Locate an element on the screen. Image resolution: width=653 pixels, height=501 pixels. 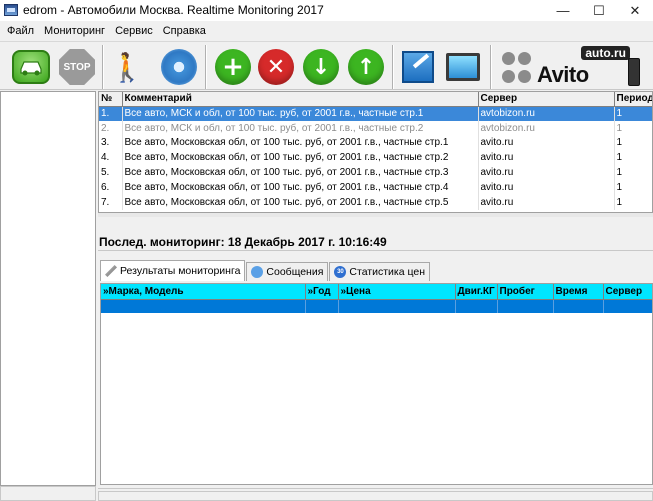
menu-bar: Файл Мониторинг Сервис Справка is located at coordinates (326, 31).